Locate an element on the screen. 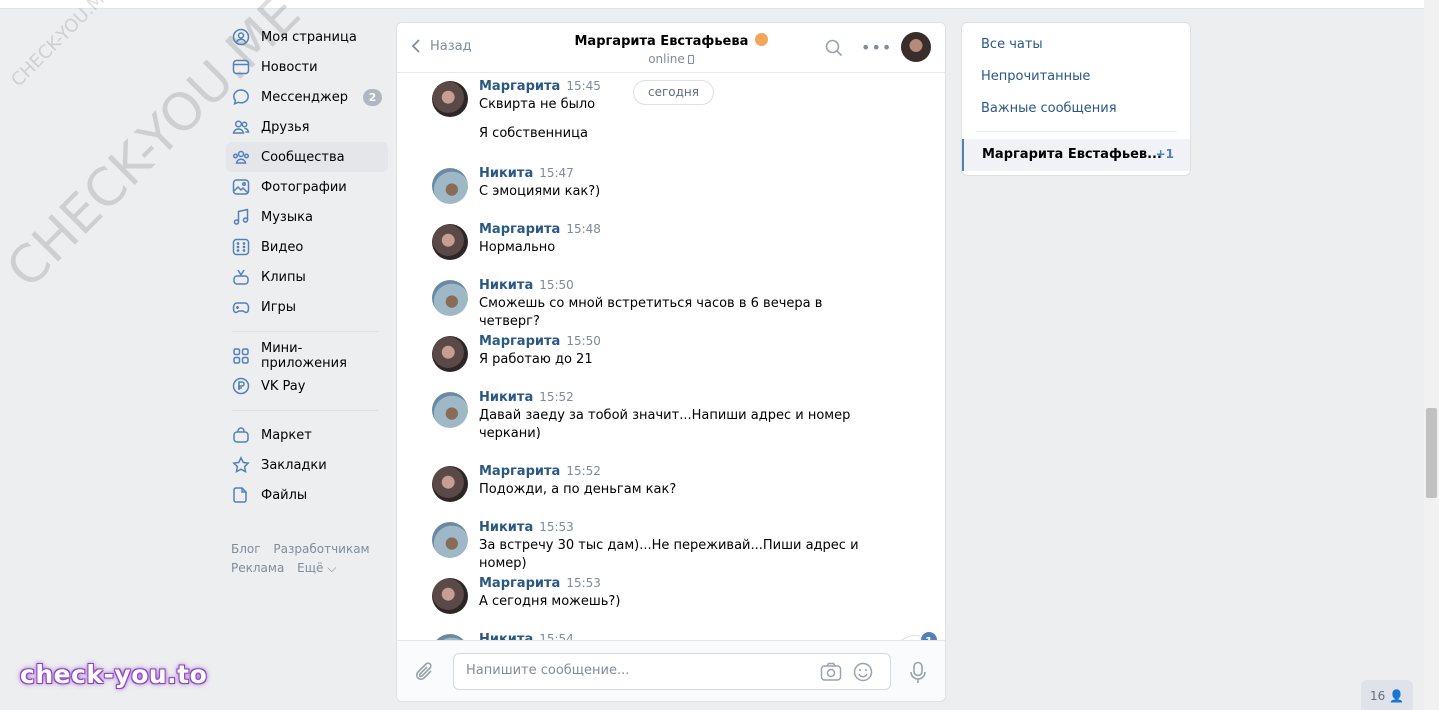 The image size is (1439, 710). footer-link-ads: Реклама is located at coordinates (257, 568).